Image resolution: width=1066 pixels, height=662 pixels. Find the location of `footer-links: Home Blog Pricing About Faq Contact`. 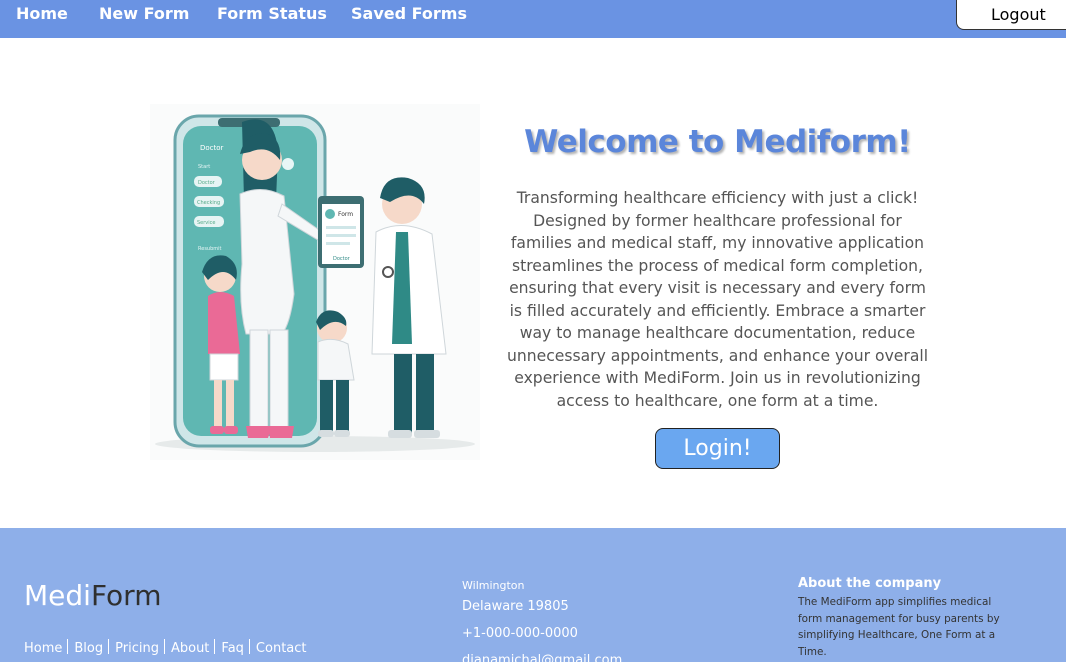

footer-links: Home Blog Pricing About Faq Contact is located at coordinates (165, 647).